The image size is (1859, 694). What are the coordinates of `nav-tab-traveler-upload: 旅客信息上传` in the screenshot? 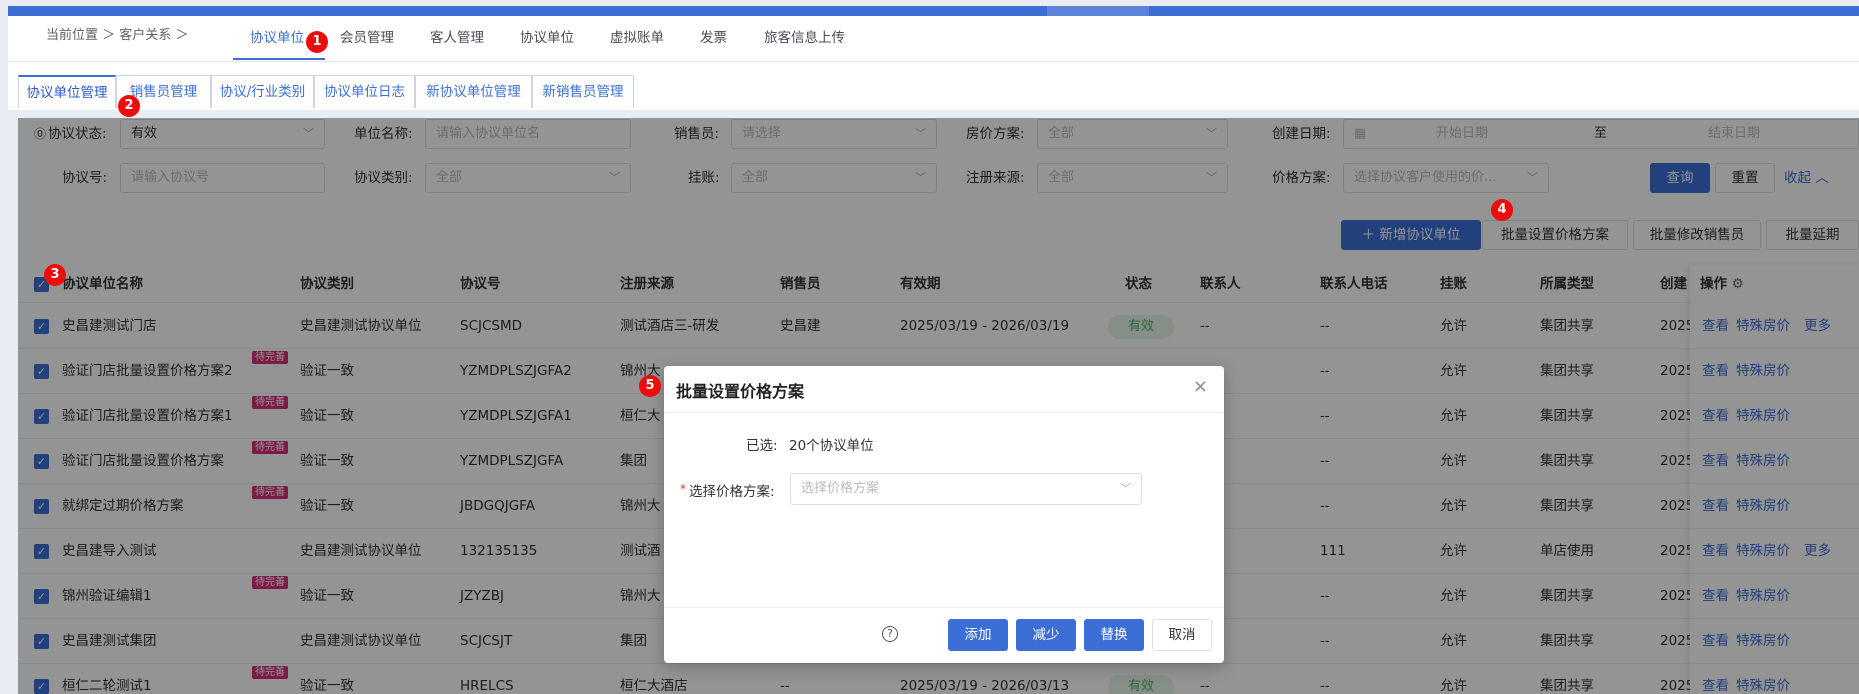 It's located at (804, 38).